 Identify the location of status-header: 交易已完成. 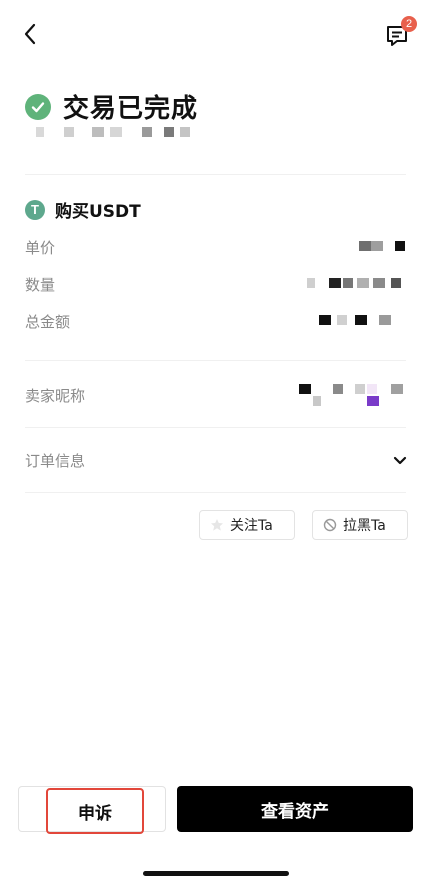
(111, 106).